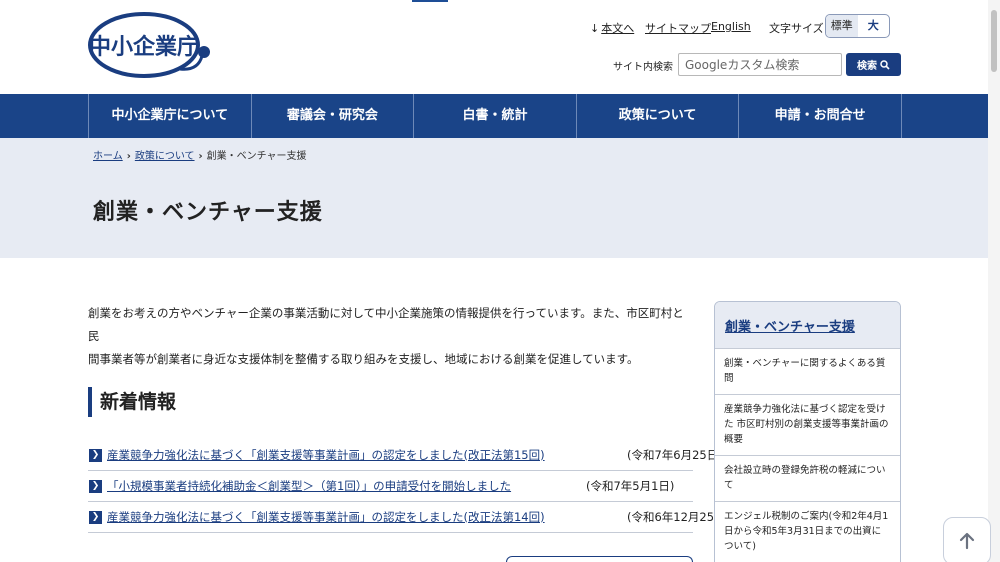  I want to click on font-size-label: 文字サイズ, so click(796, 28).